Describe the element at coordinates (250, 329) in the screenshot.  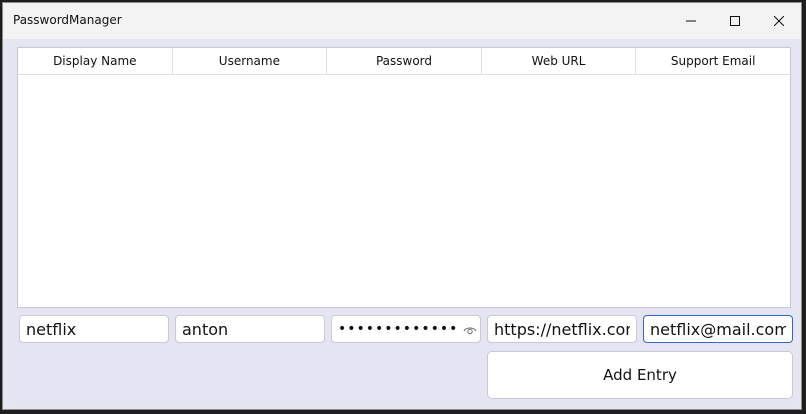
I see `username-input` at that location.